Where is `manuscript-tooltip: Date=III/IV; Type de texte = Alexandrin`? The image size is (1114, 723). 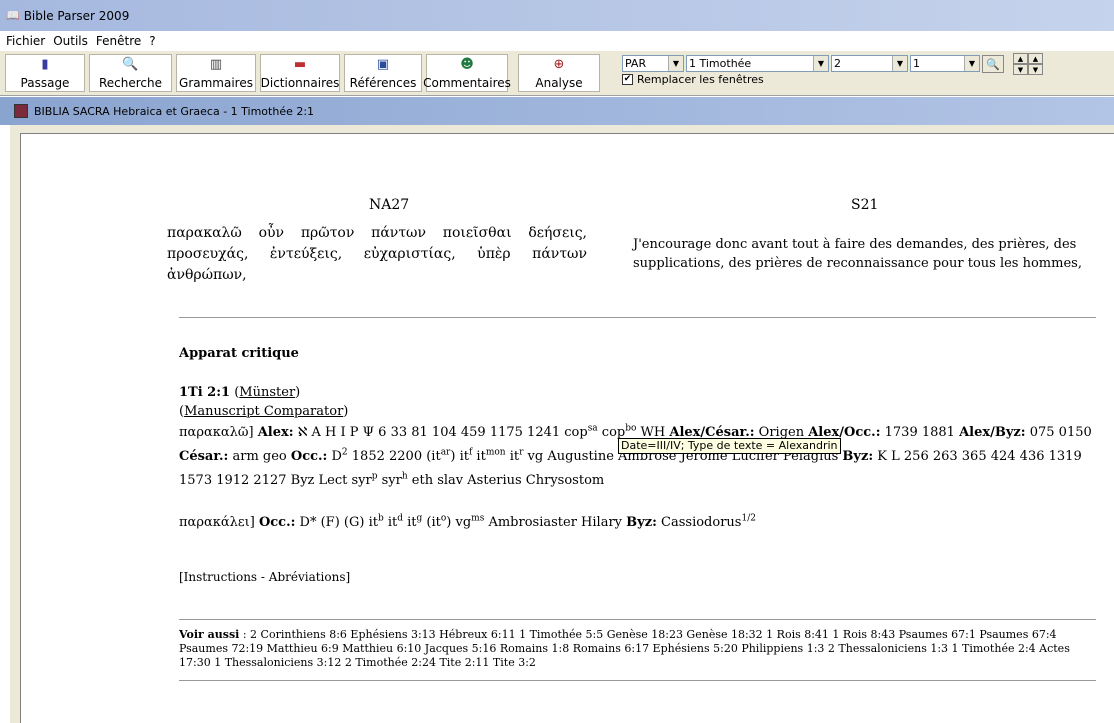
manuscript-tooltip: Date=III/IV; Type de texte = Alexandrin is located at coordinates (729, 446).